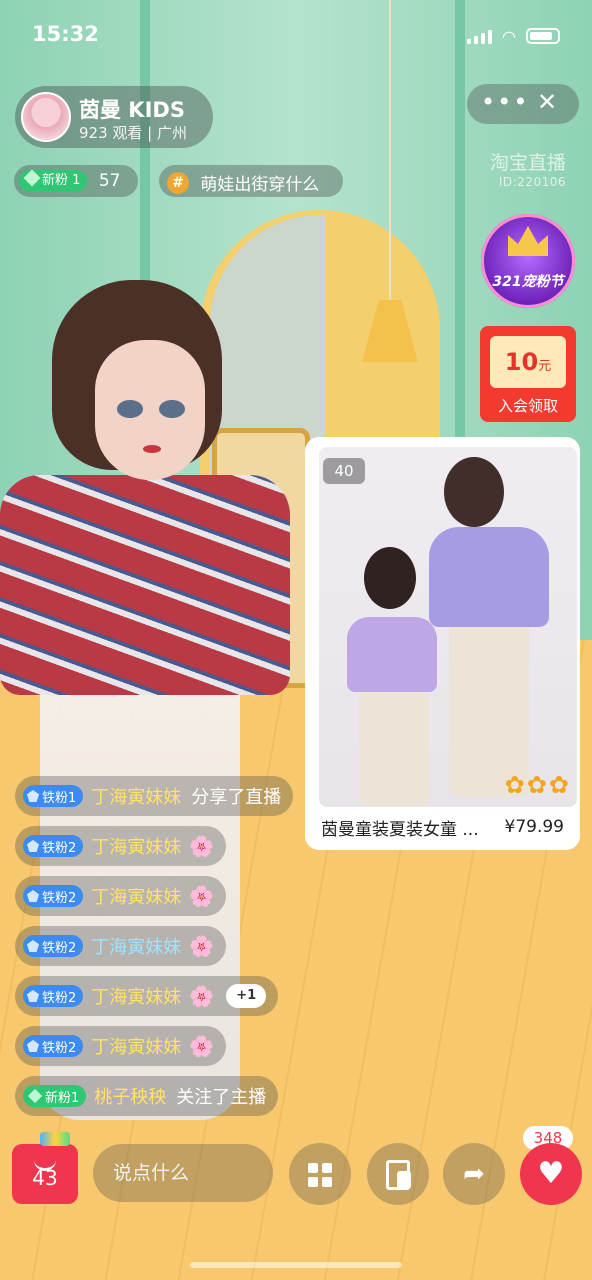 This screenshot has width=592, height=1280. What do you see at coordinates (178, 182) in the screenshot?
I see `hashtag-icon: #` at bounding box center [178, 182].